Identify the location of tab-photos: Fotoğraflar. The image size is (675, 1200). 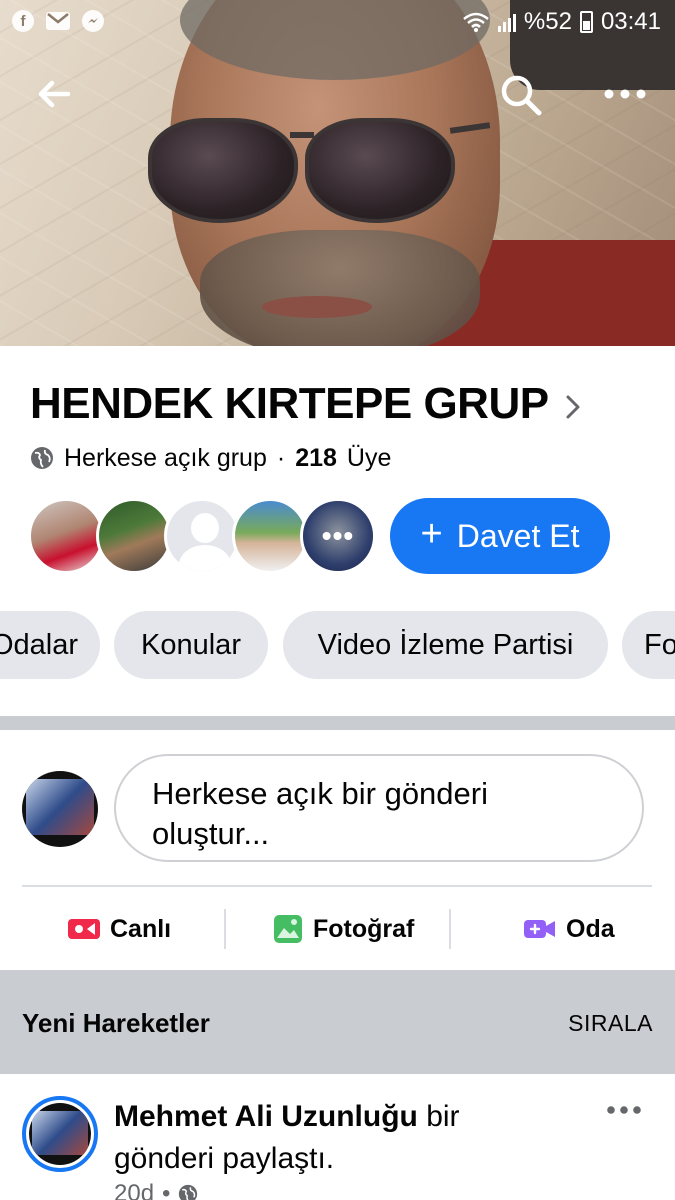
(648, 645).